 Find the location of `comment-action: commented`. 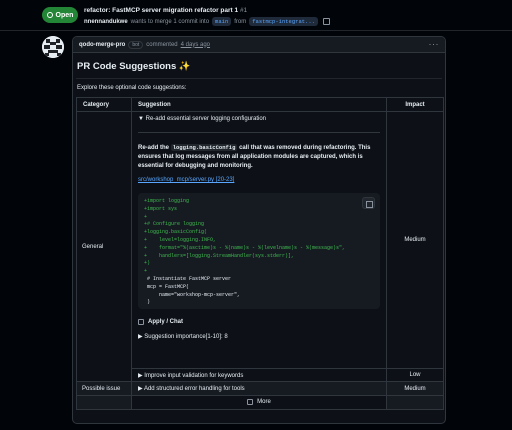

comment-action: commented is located at coordinates (162, 44).